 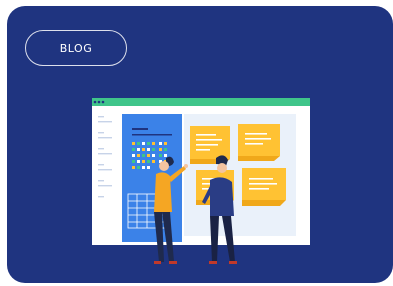 What do you see at coordinates (201, 102) in the screenshot?
I see `browser-title-bar` at bounding box center [201, 102].